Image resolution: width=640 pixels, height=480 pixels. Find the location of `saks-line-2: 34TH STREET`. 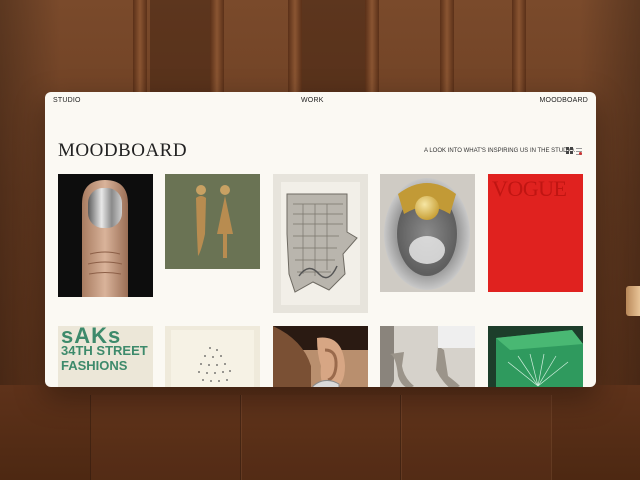

saks-line-2: 34TH STREET is located at coordinates (104, 350).